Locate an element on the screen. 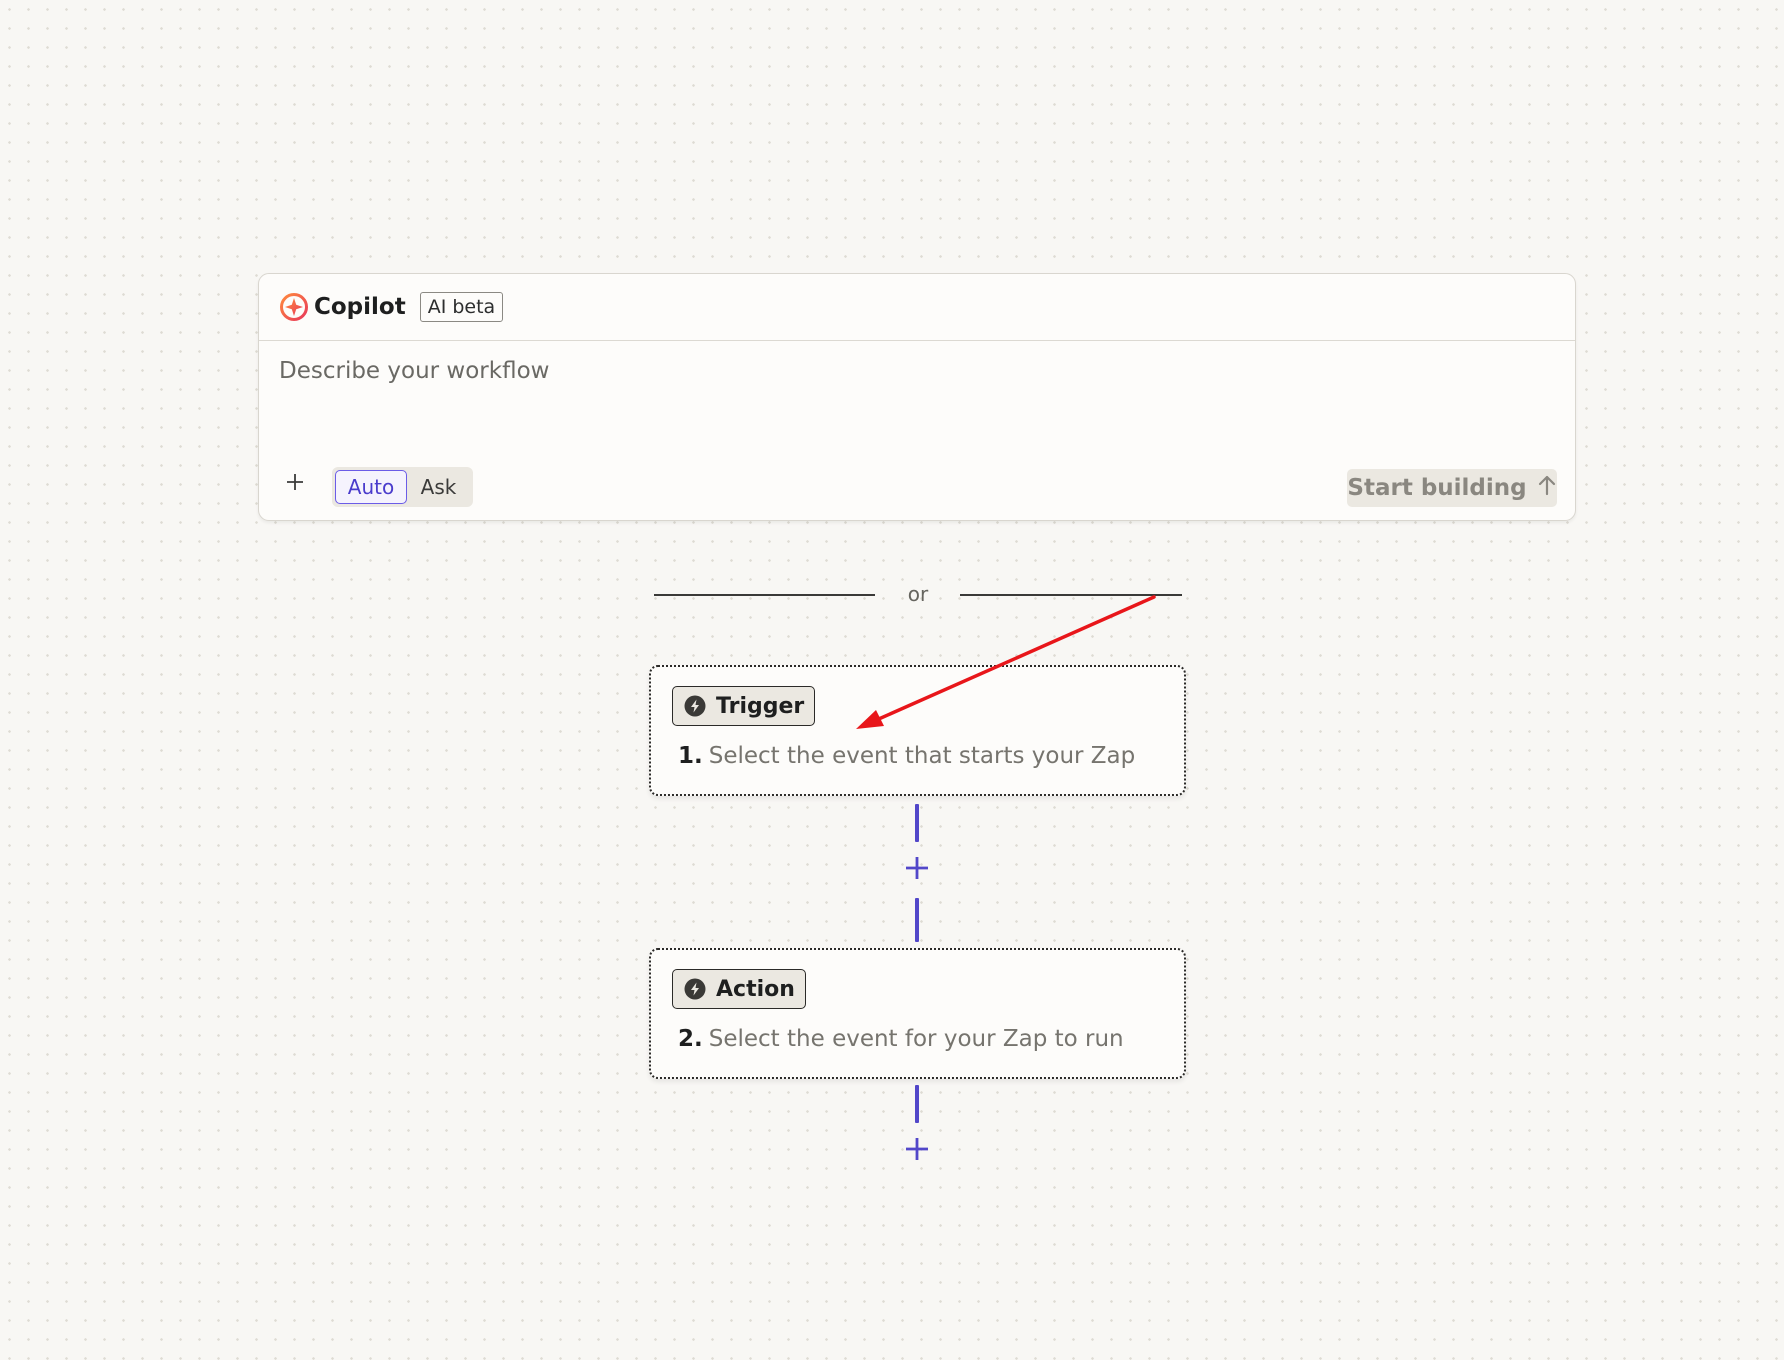 The height and width of the screenshot is (1360, 1784). mode-ask-button: Ask is located at coordinates (438, 487).